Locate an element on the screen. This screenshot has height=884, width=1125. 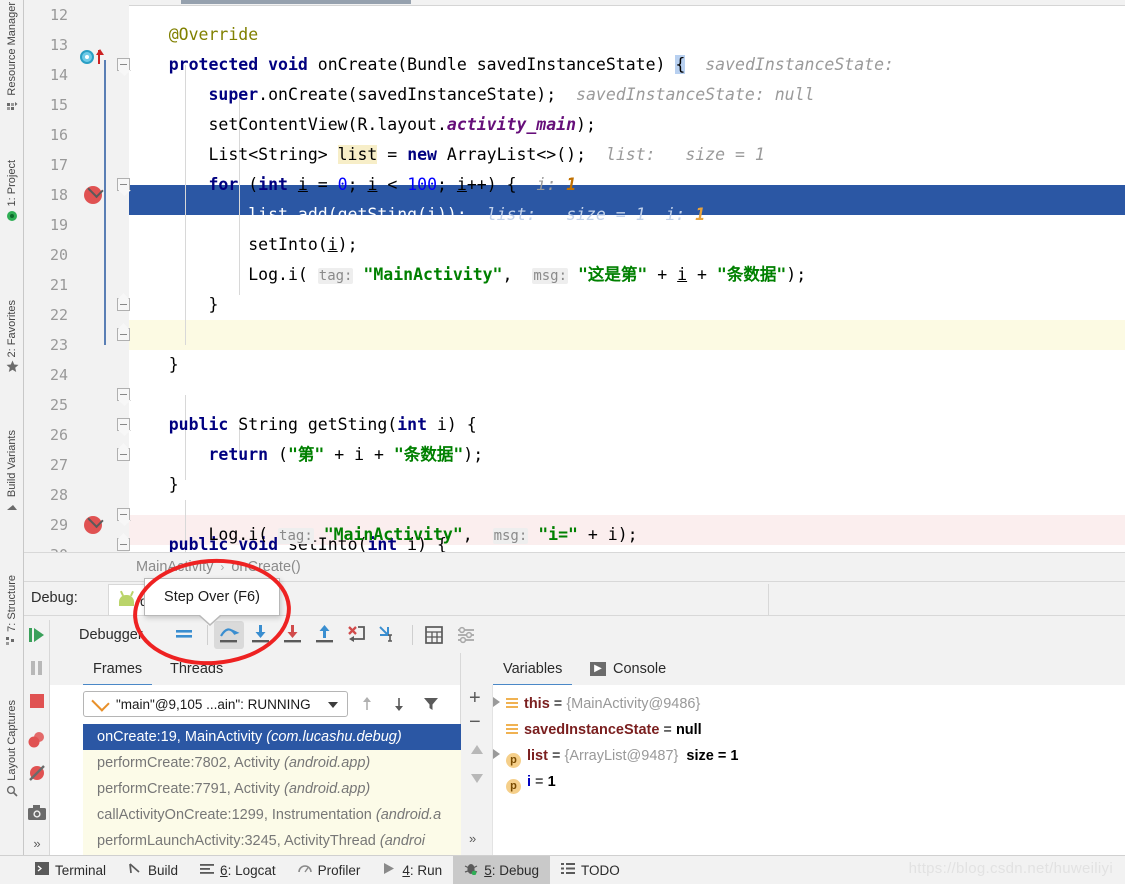
kw-int: int is located at coordinates (273, 184).